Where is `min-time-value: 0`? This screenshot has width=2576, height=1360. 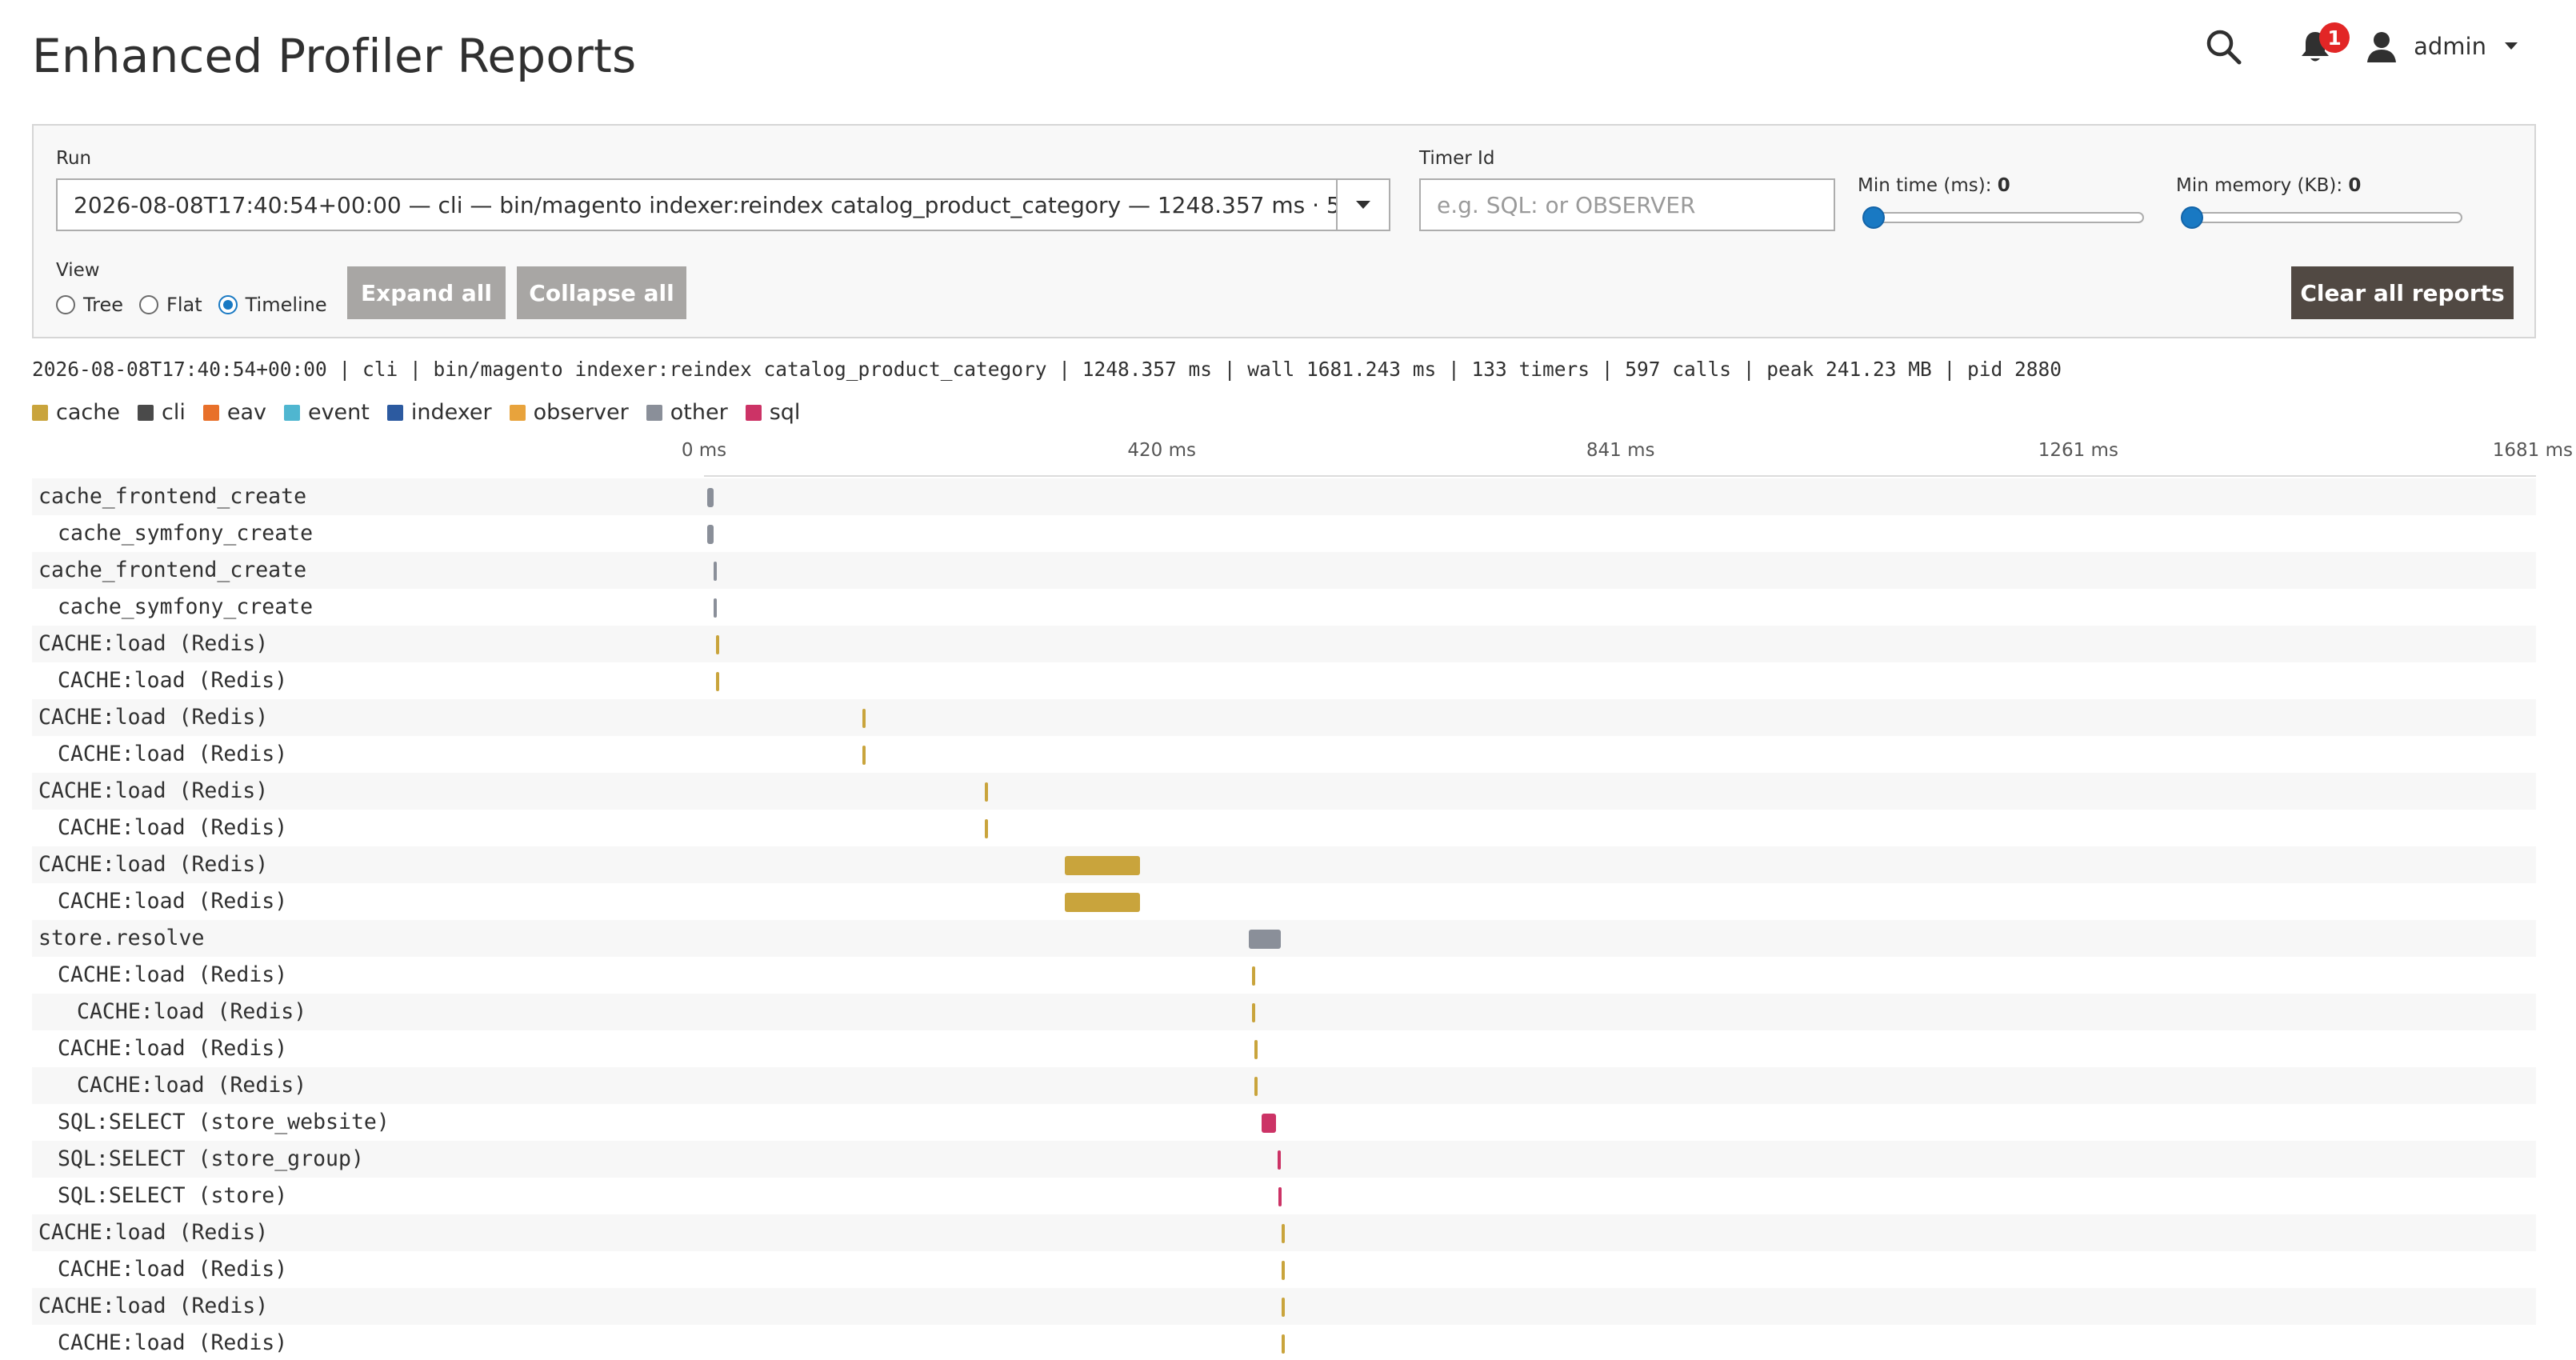 min-time-value: 0 is located at coordinates (2003, 185).